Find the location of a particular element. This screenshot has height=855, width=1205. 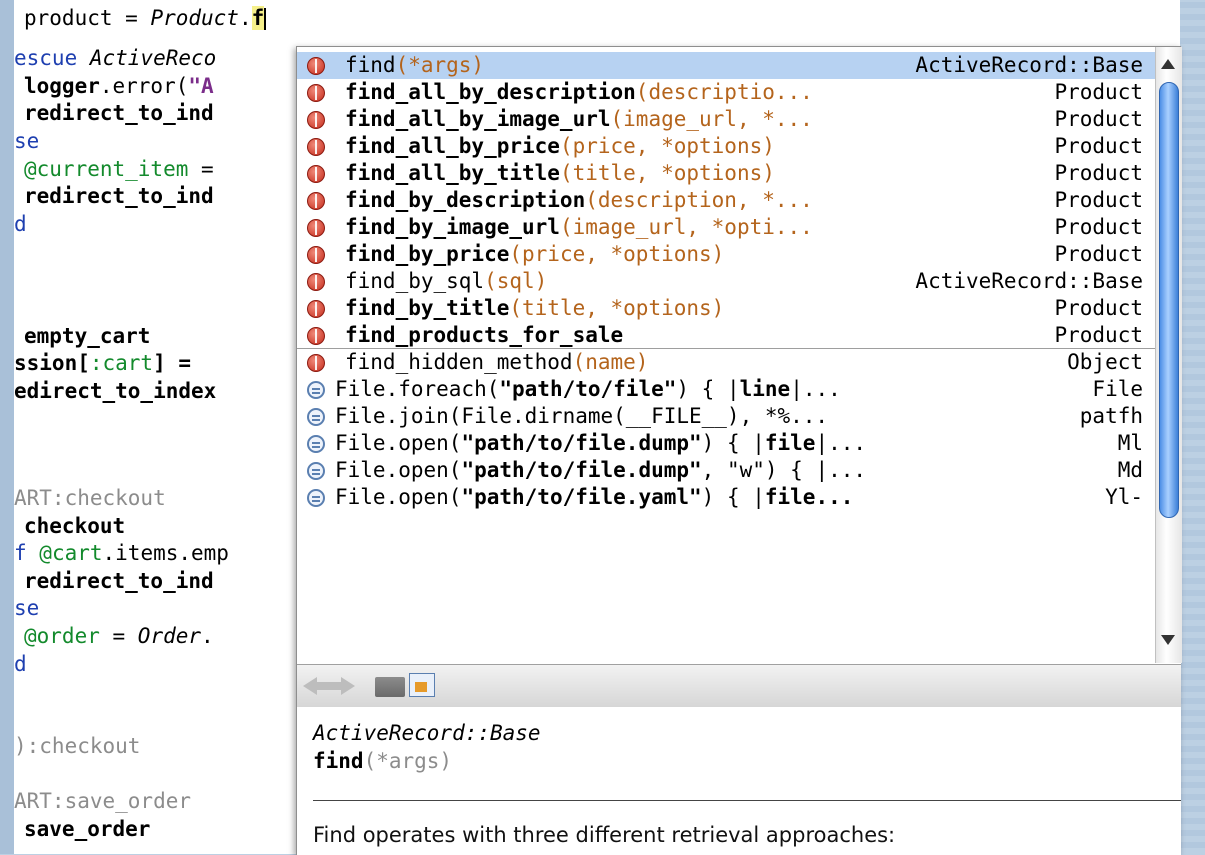

doc-signature-args: (*args) is located at coordinates (408, 761).